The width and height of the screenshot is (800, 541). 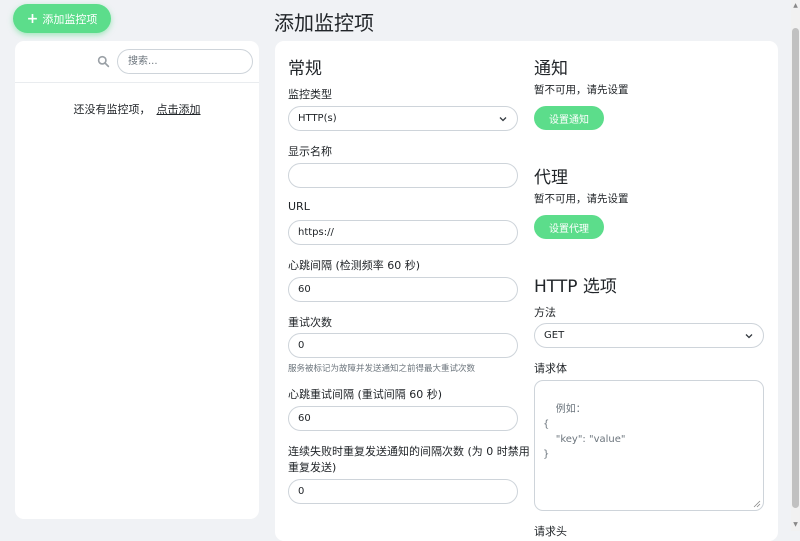 I want to click on search-icon, so click(x=103, y=61).